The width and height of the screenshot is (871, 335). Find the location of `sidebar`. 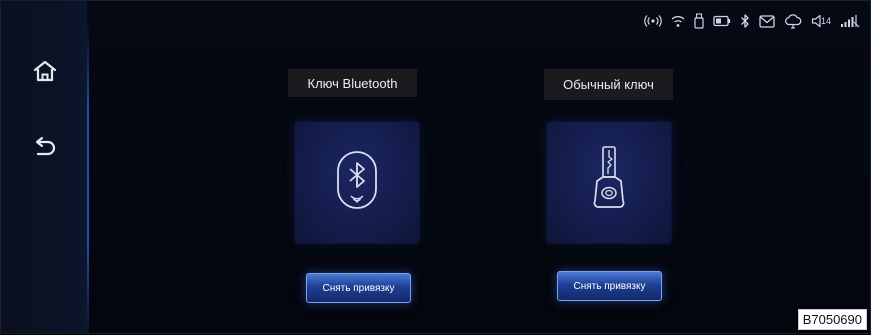

sidebar is located at coordinates (44, 167).